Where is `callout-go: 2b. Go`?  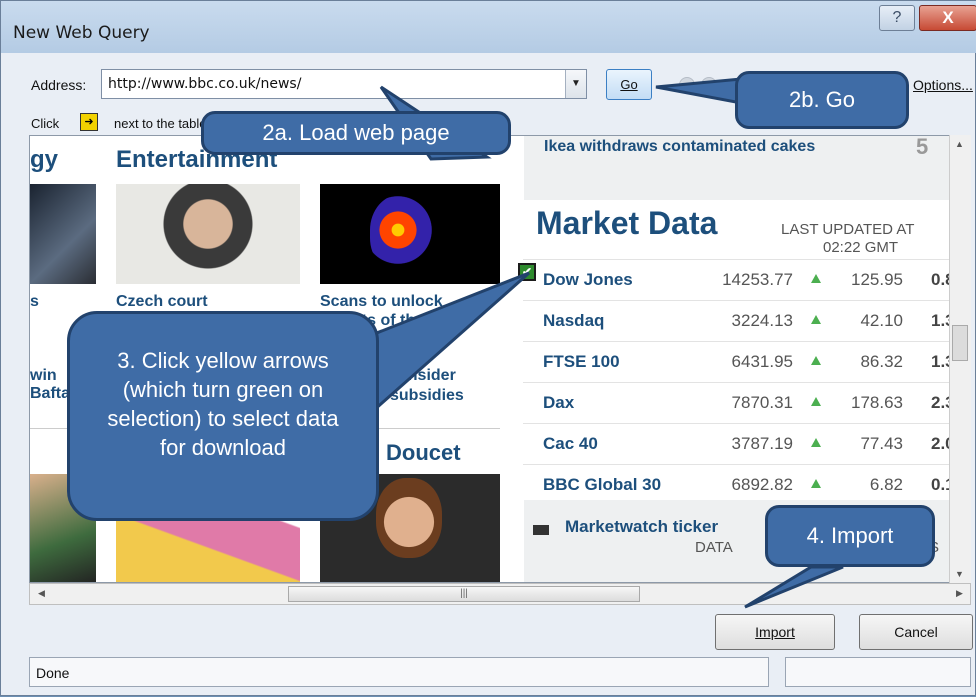
callout-go: 2b. Go is located at coordinates (822, 100).